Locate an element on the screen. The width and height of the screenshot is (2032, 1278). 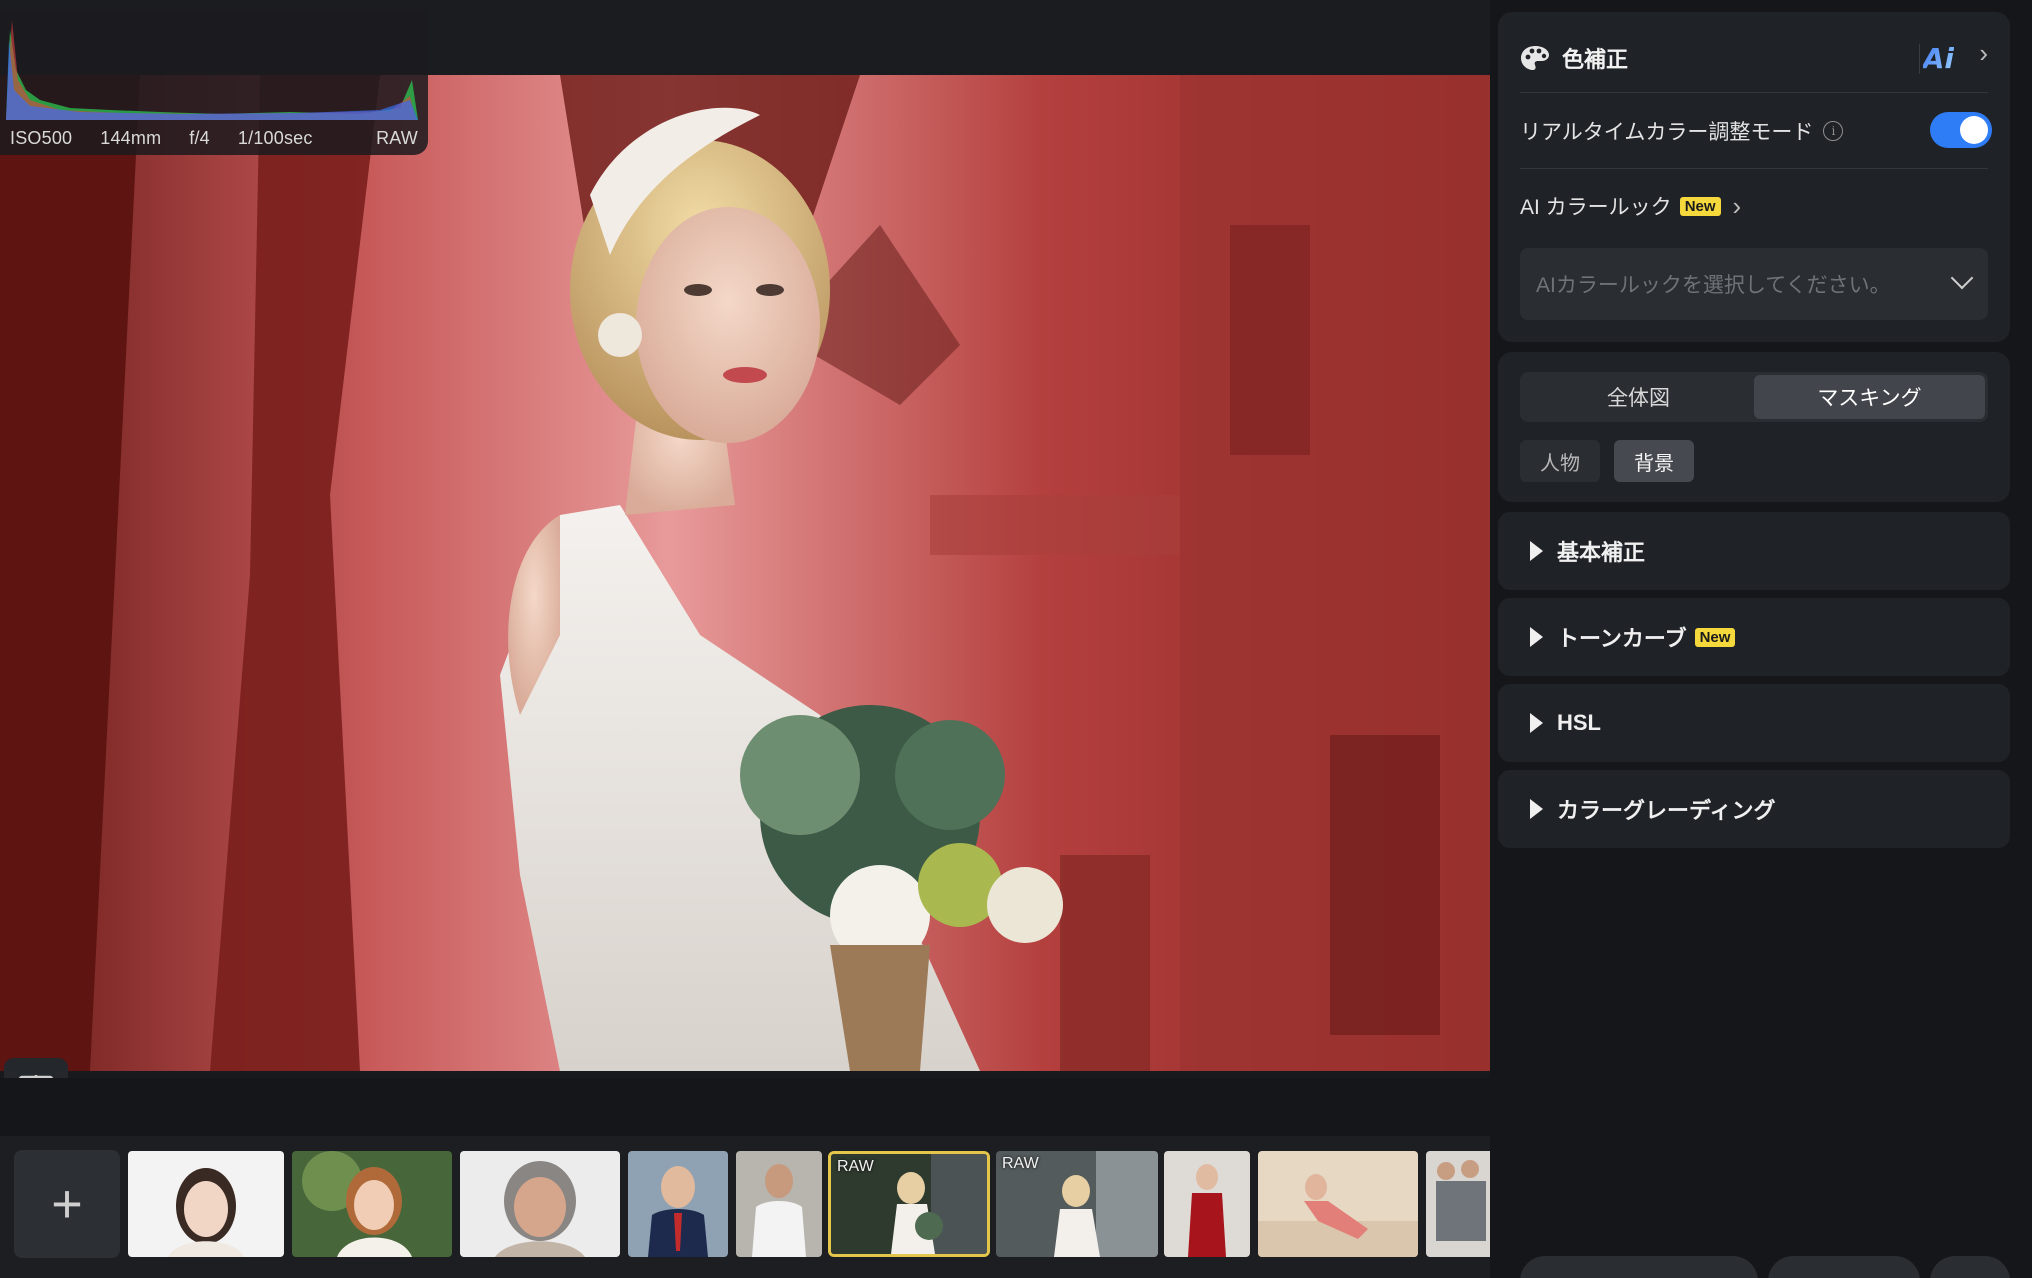
thumbnail-selected: RAW is located at coordinates (909, 1204).